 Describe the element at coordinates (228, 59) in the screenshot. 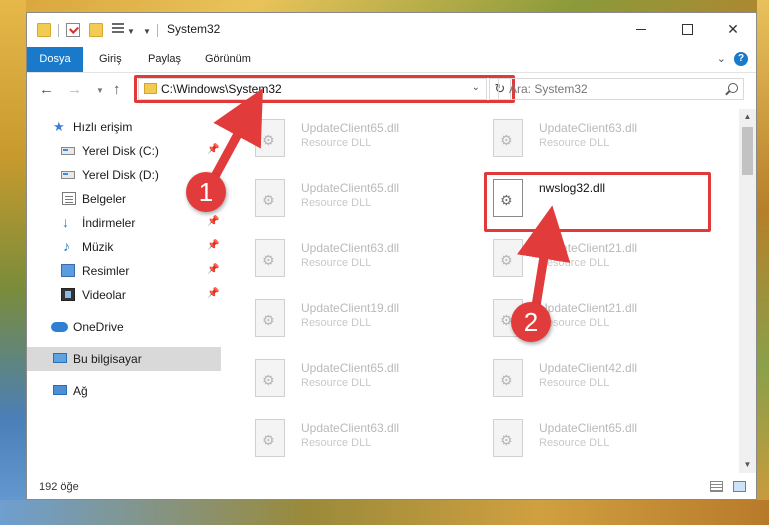

I see `tab-view: Görünüm` at that location.